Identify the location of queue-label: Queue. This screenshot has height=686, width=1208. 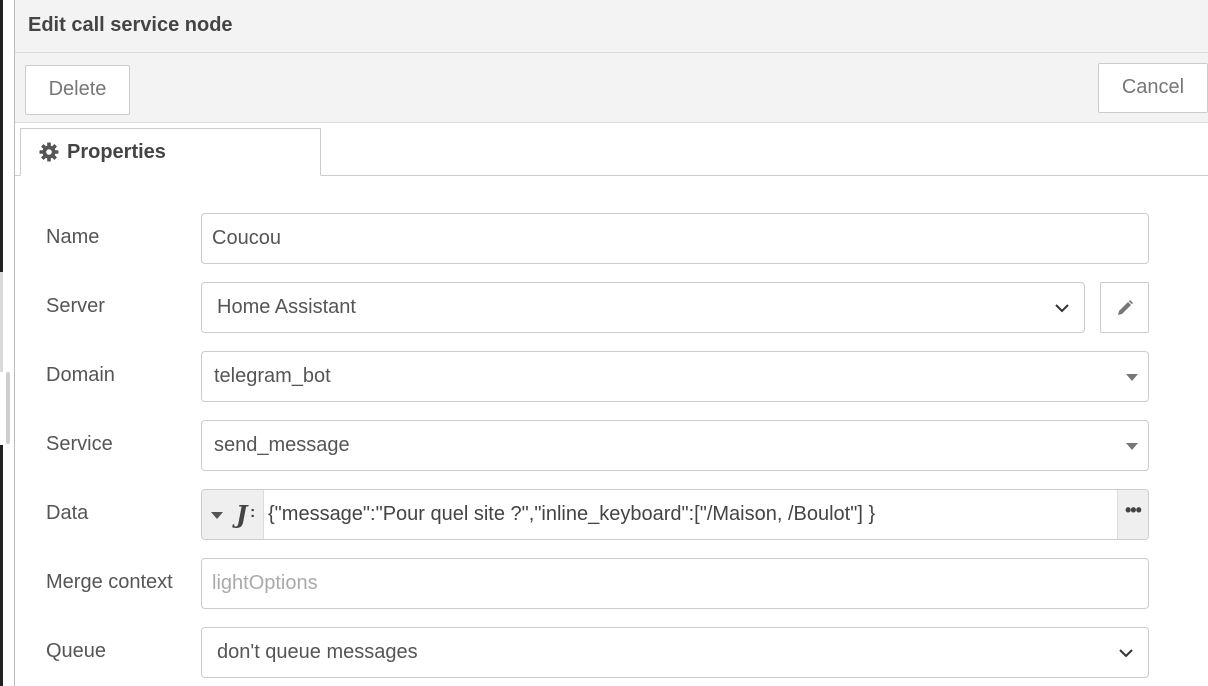
(76, 651).